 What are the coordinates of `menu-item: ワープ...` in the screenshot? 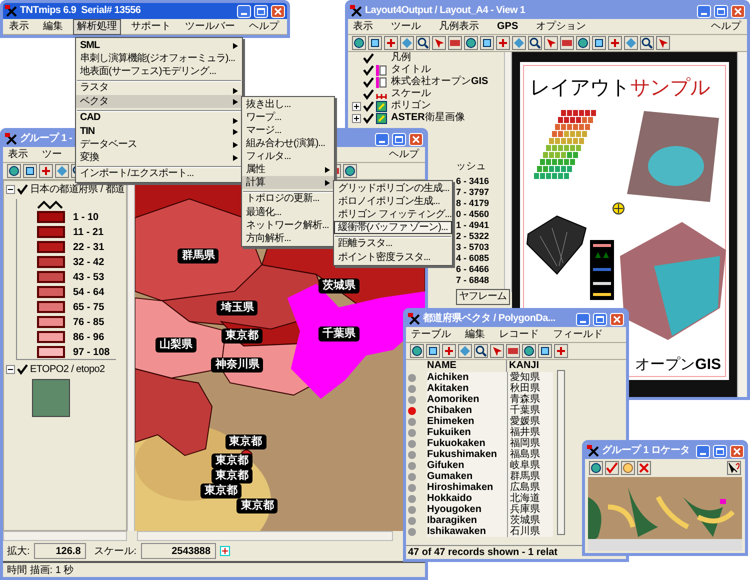 It's located at (288, 117).